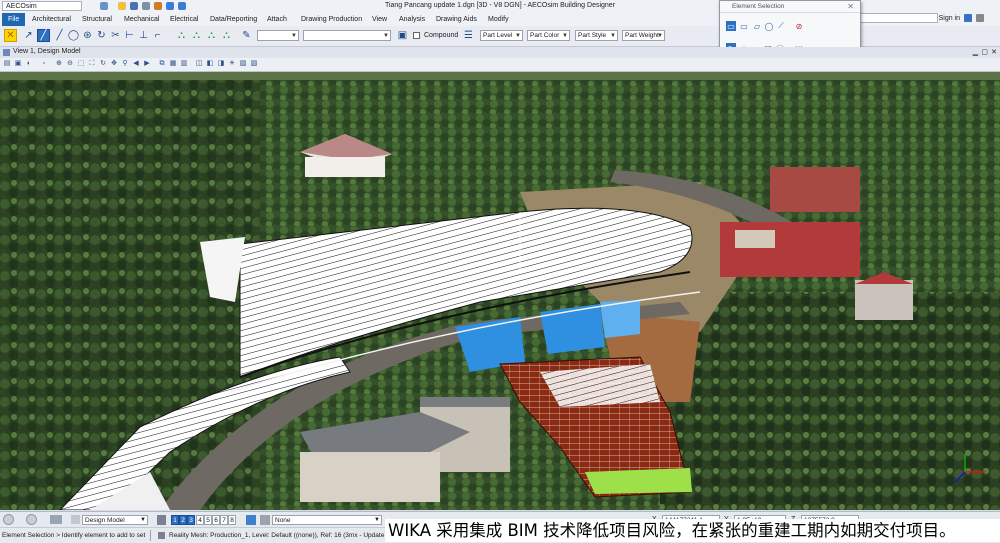 The height and width of the screenshot is (543, 1000). Describe the element at coordinates (184, 19) in the screenshot. I see `tab-electrical: Electrical` at that location.